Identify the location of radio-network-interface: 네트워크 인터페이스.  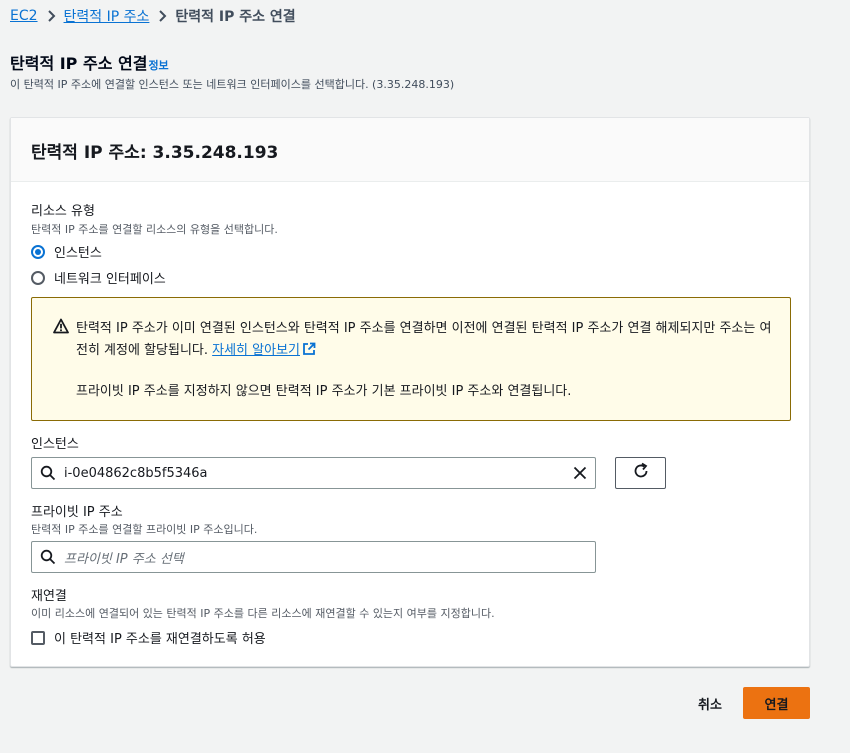
(98, 277).